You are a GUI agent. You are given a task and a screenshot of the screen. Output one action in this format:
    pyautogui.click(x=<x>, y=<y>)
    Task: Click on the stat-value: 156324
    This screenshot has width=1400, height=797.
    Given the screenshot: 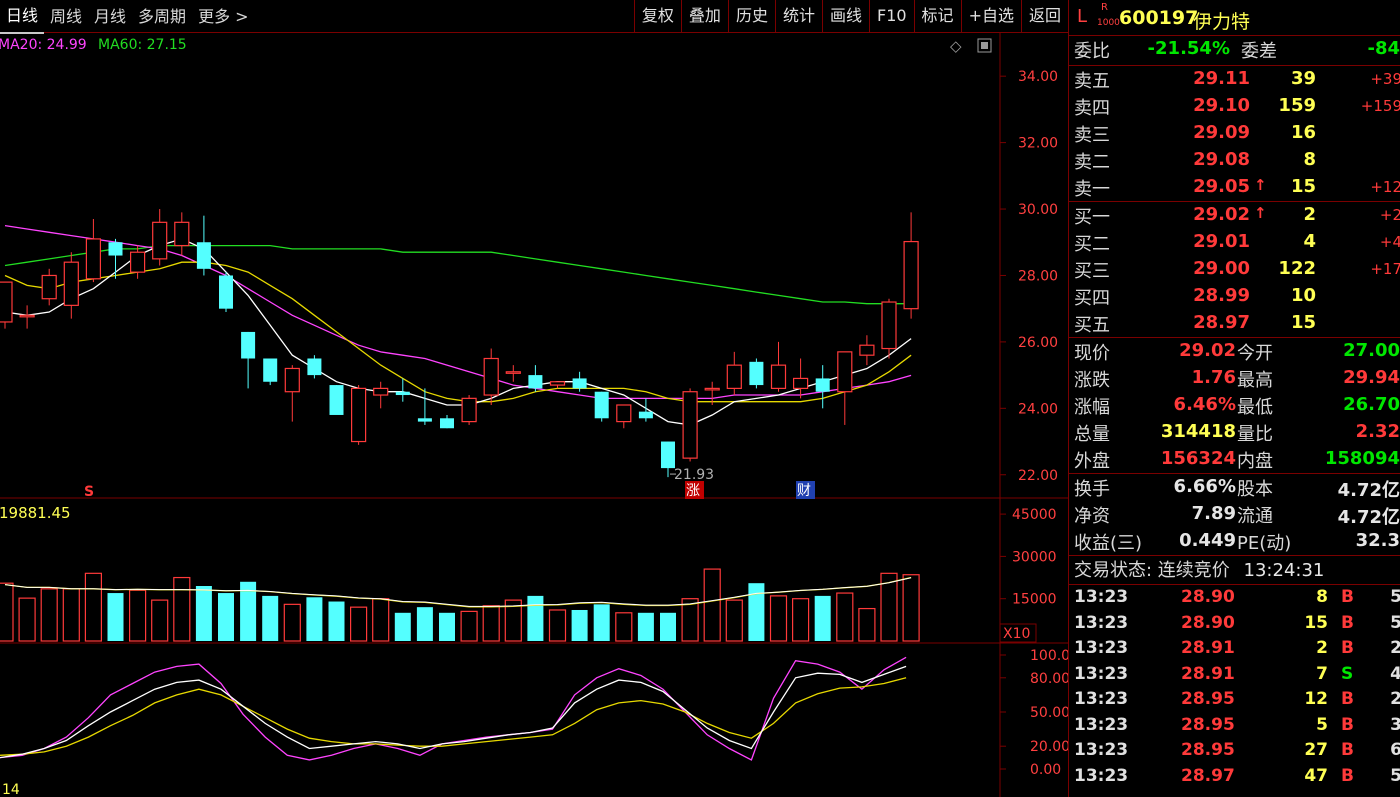 What is the action you would take?
    pyautogui.click(x=1198, y=458)
    